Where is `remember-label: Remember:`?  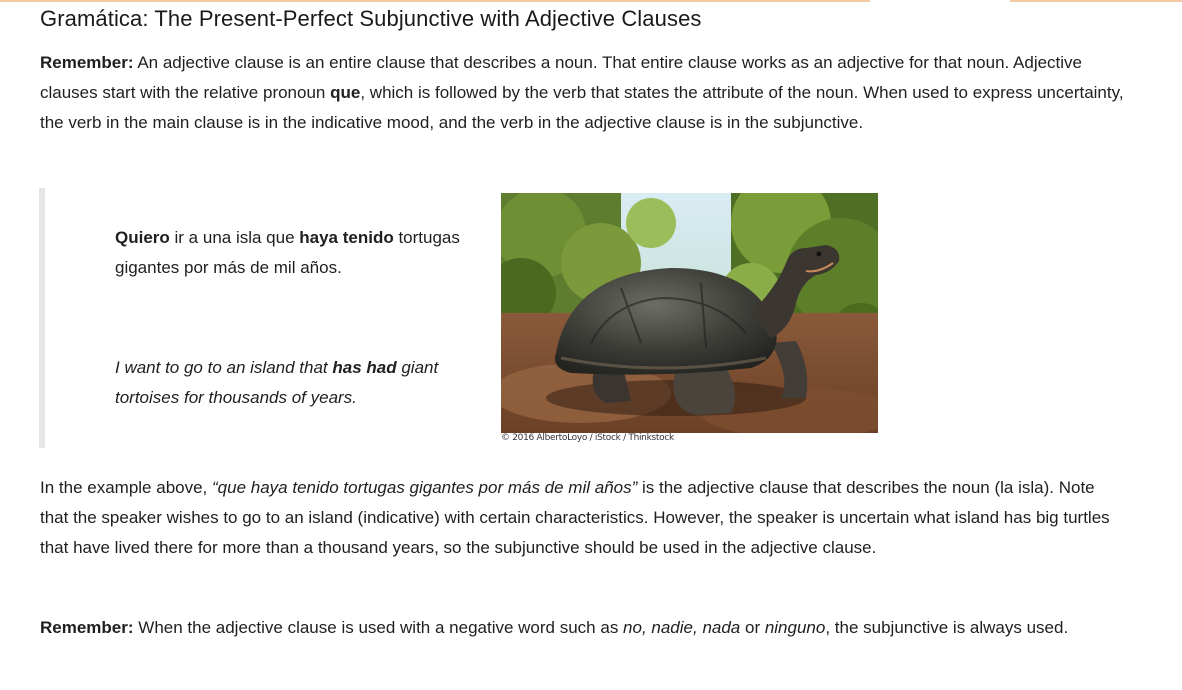 remember-label: Remember: is located at coordinates (87, 62).